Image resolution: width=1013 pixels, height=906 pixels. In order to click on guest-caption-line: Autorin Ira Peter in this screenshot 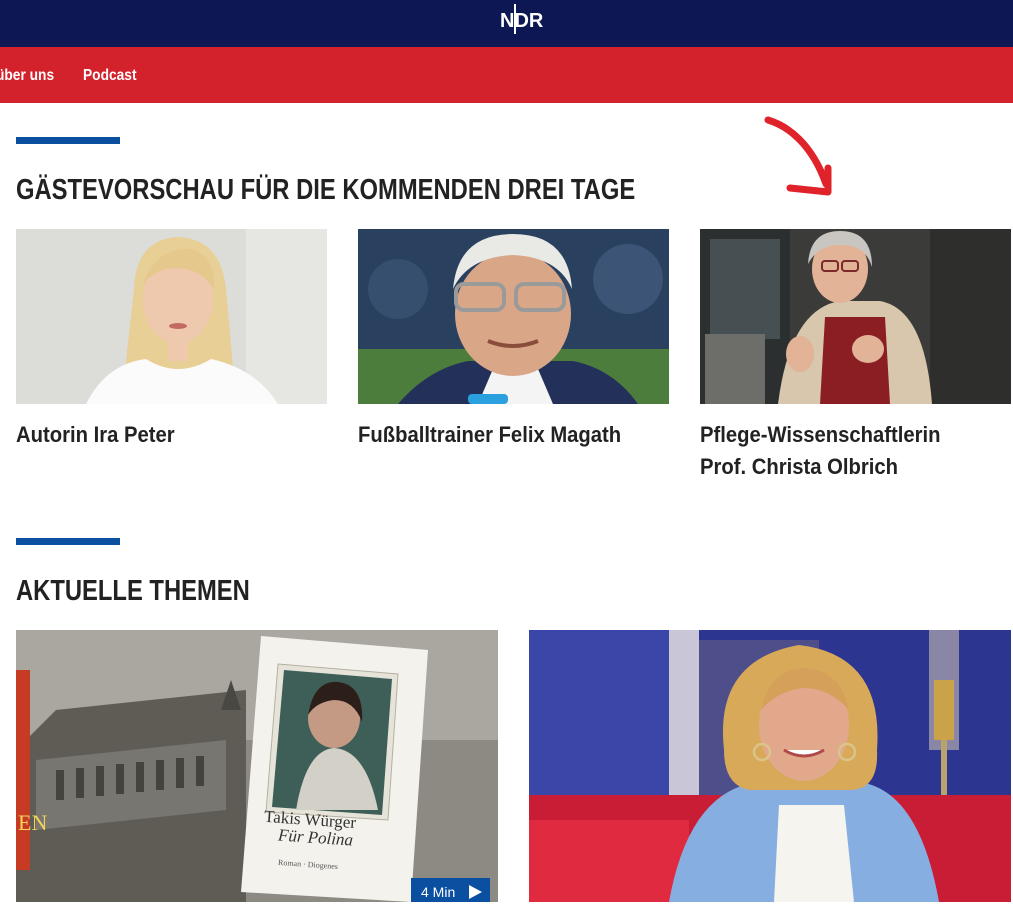, I will do `click(95, 434)`.